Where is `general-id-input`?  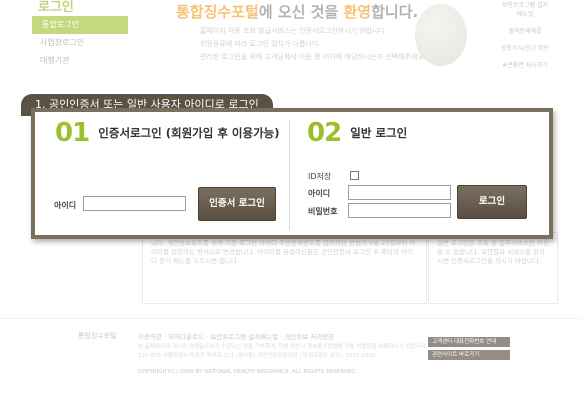 general-id-input is located at coordinates (399, 192).